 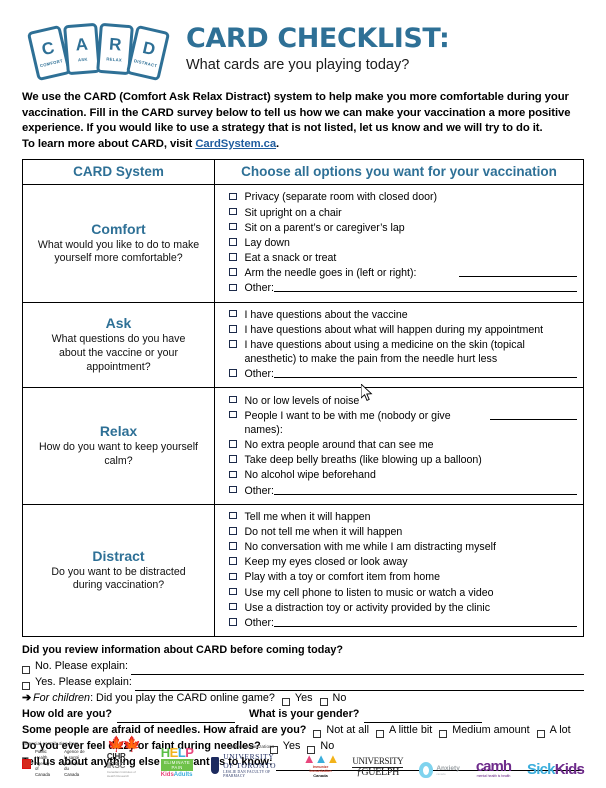 I want to click on option-row: Keep my eyes closed or look away, so click(x=403, y=562).